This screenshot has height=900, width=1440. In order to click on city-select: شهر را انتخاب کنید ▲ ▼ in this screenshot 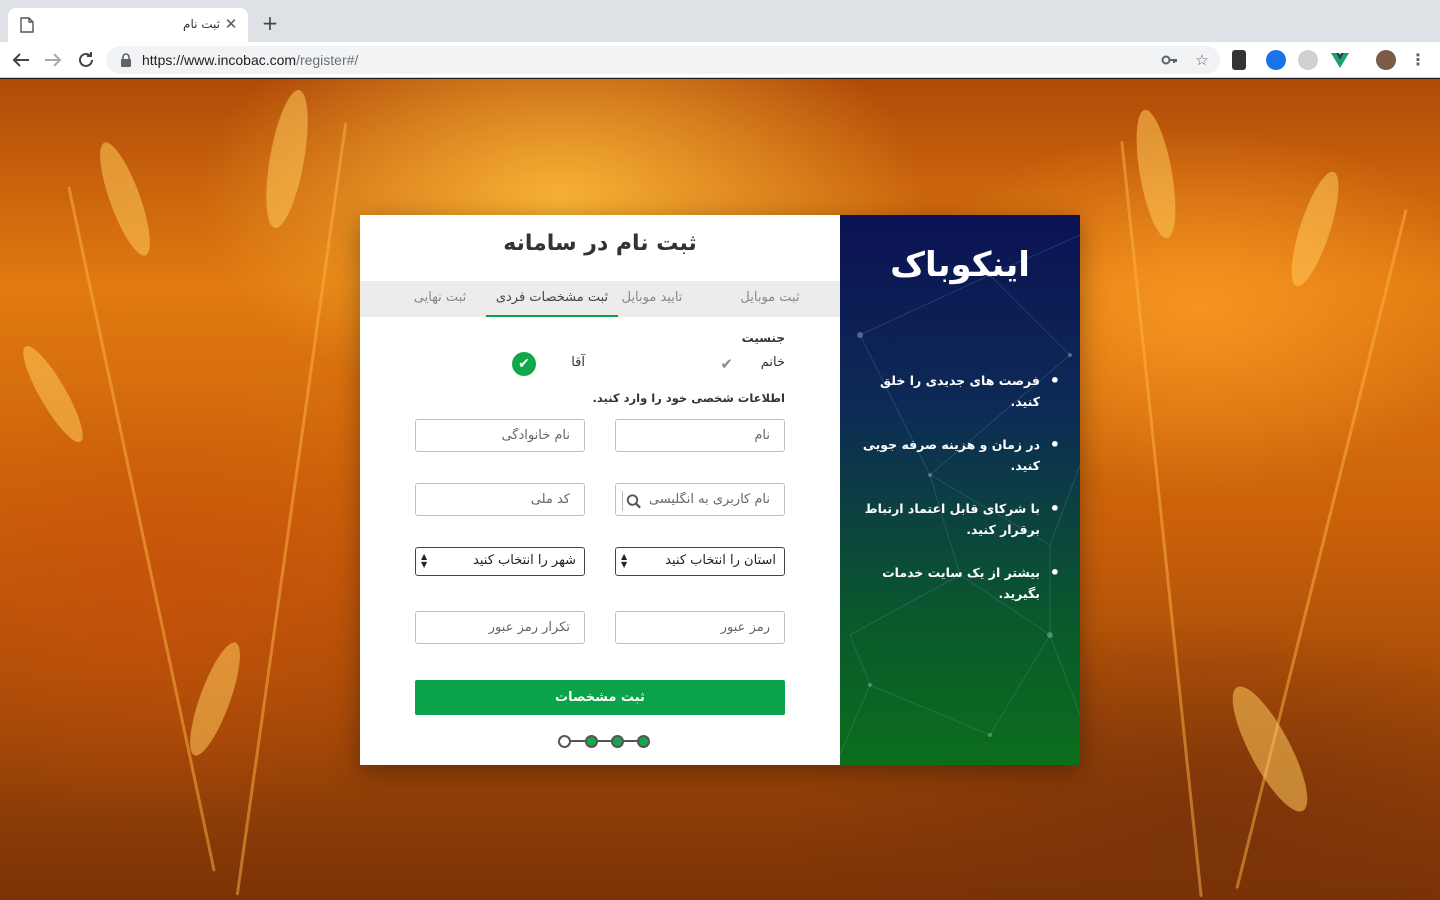, I will do `click(500, 561)`.